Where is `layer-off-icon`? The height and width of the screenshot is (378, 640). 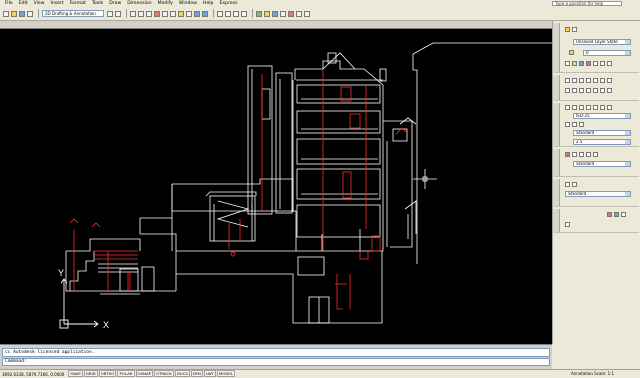
layer-off-icon is located at coordinates (609, 63).